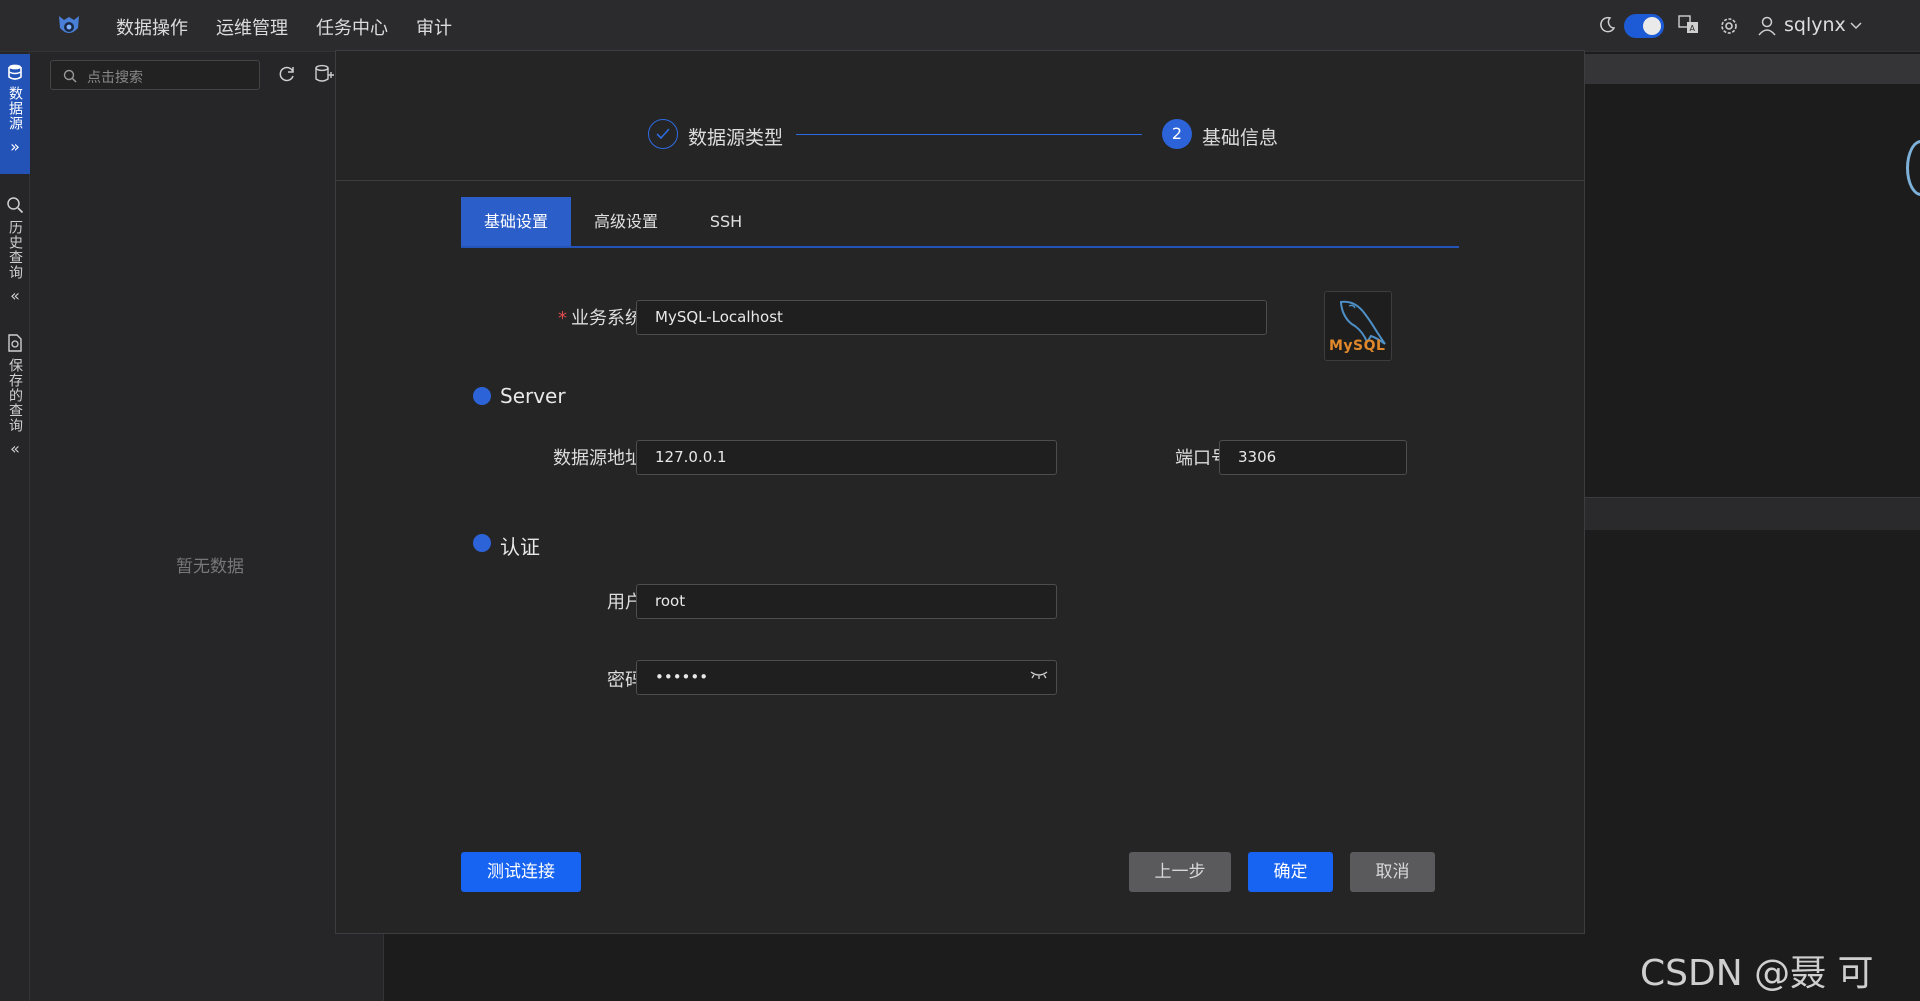 This screenshot has width=1920, height=1001. I want to click on nav-task-center: 任务中心, so click(352, 27).